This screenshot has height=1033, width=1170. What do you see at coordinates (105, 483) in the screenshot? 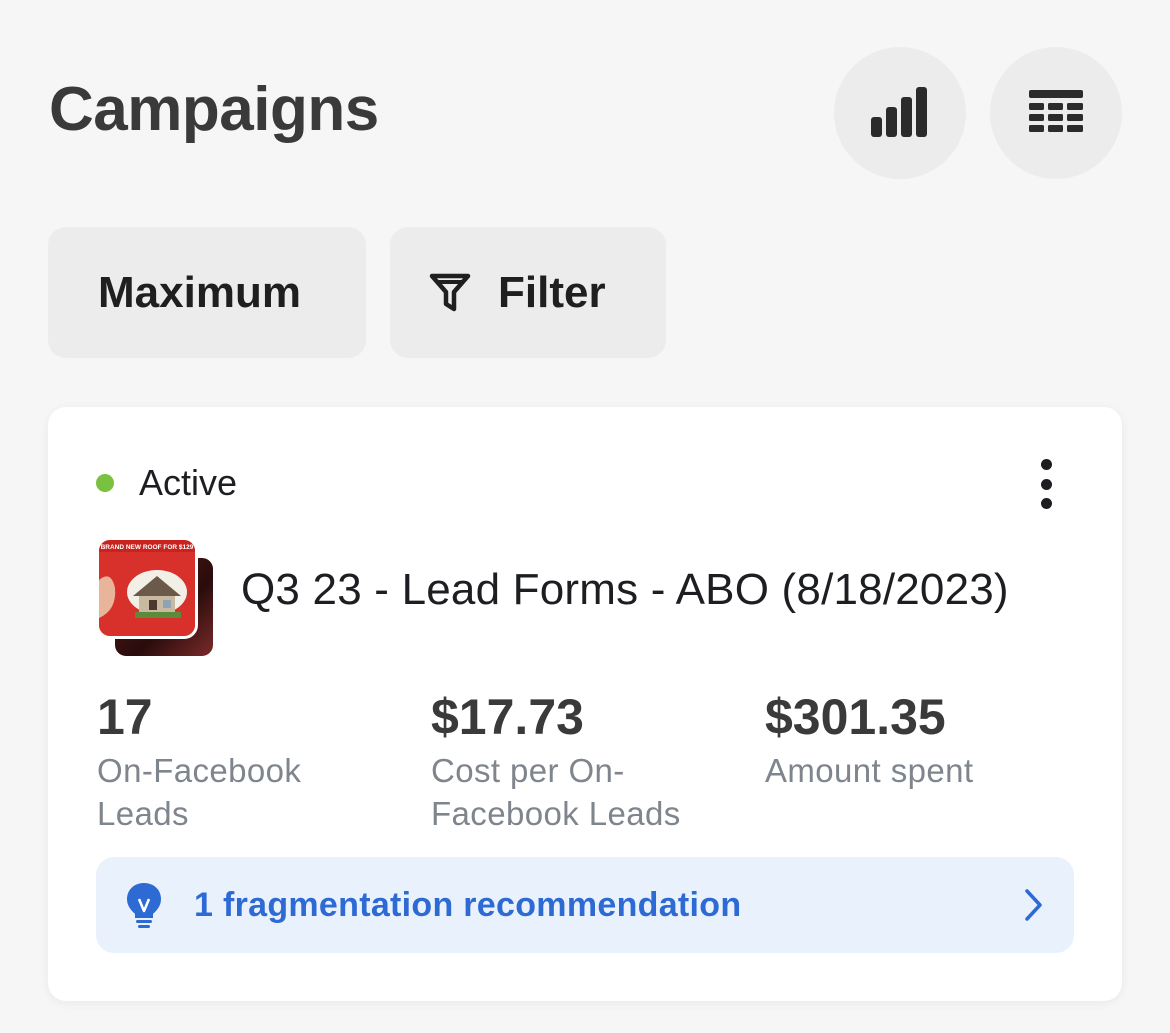
I see `status-indicator-dot` at bounding box center [105, 483].